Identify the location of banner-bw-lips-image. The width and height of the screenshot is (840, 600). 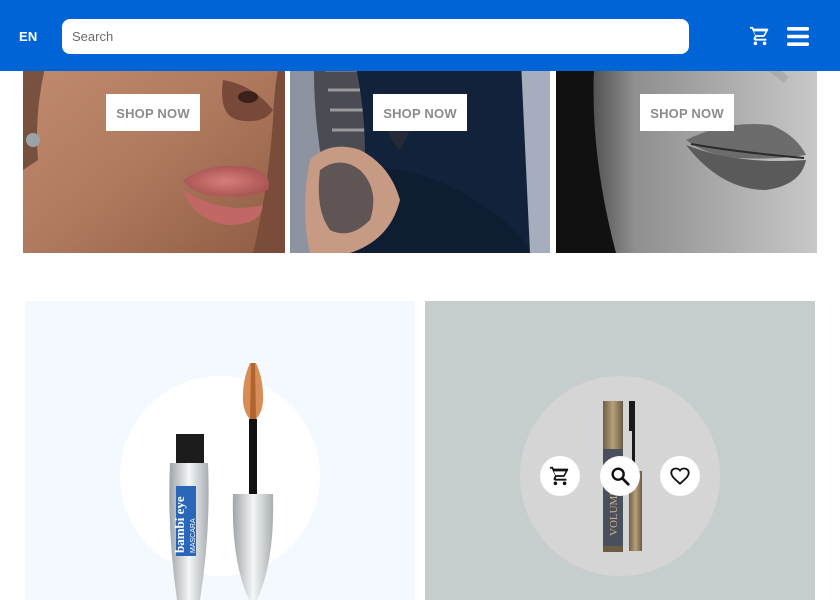
(686, 146).